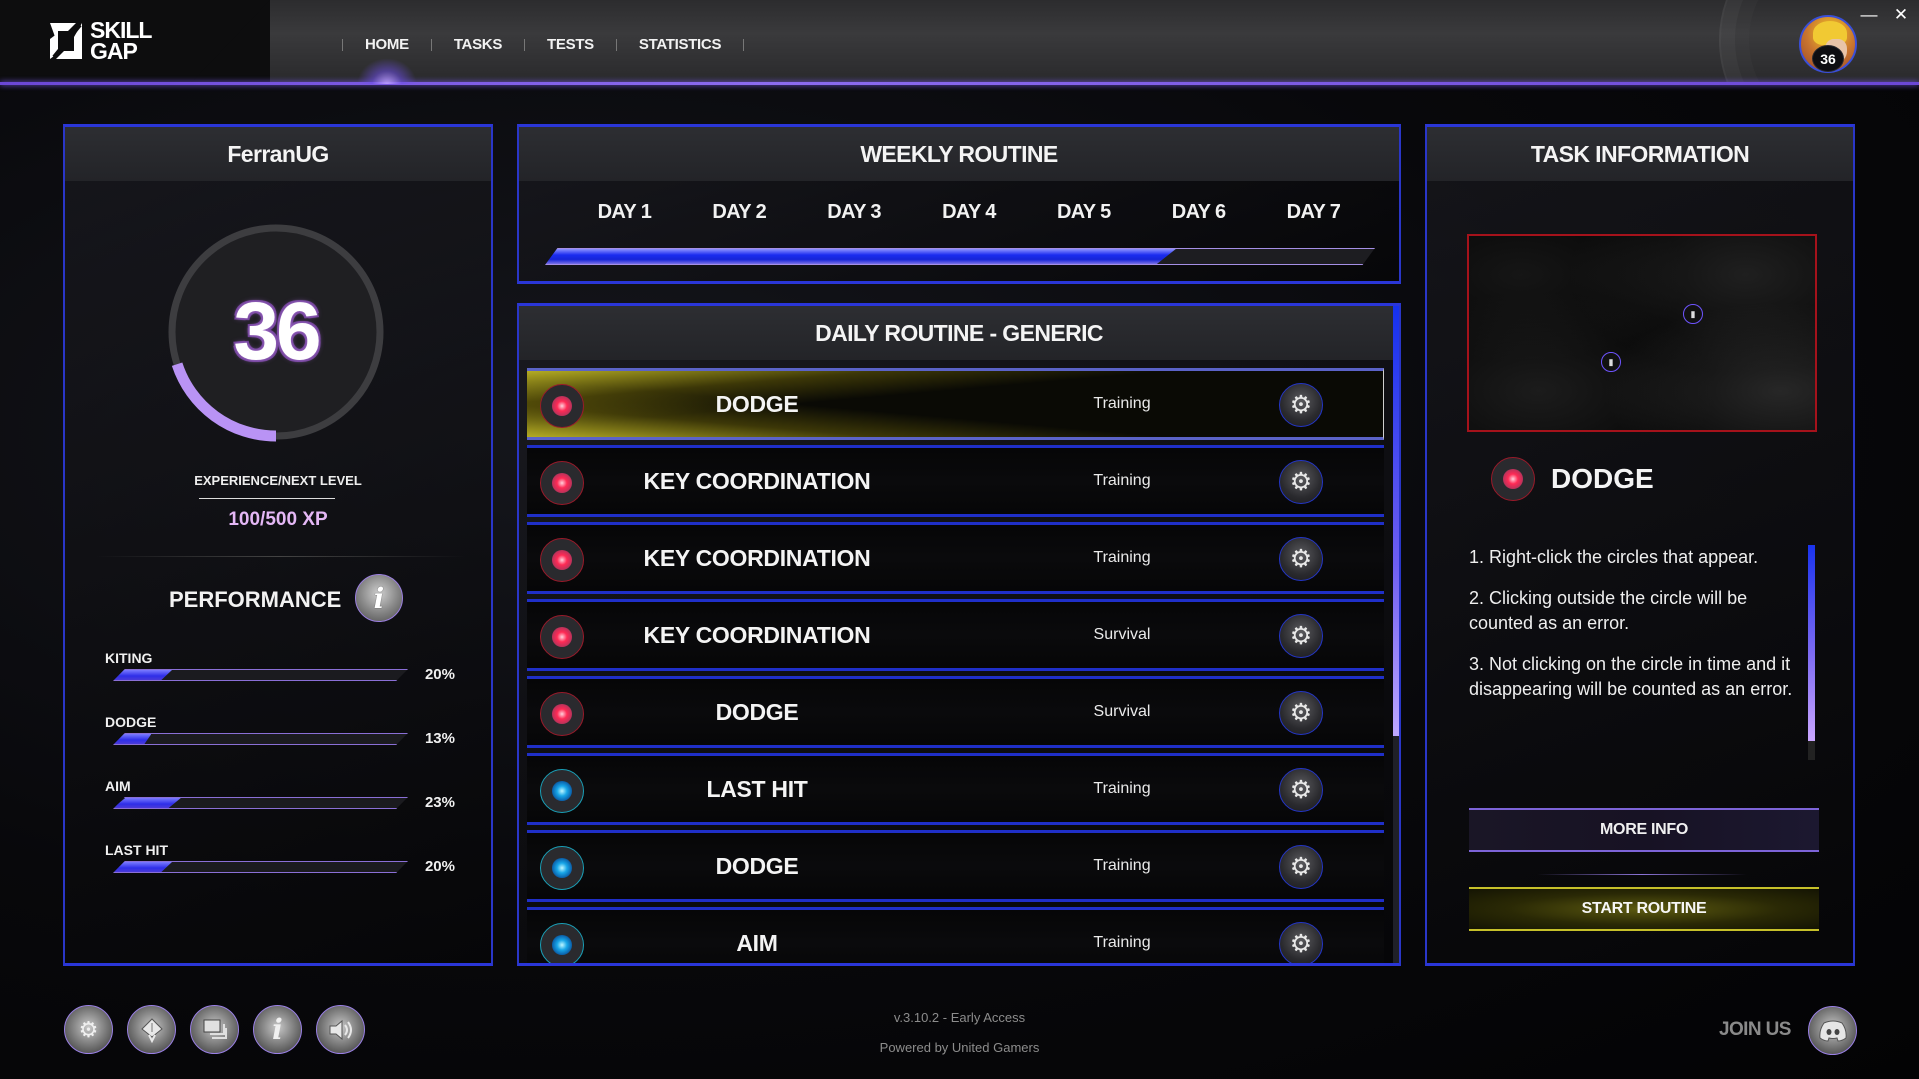  Describe the element at coordinates (131, 722) in the screenshot. I see `stat-label: DODGE` at that location.